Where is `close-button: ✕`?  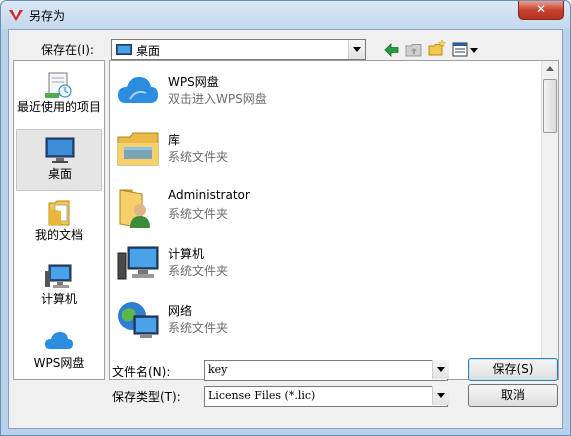
close-button: ✕ is located at coordinates (541, 10).